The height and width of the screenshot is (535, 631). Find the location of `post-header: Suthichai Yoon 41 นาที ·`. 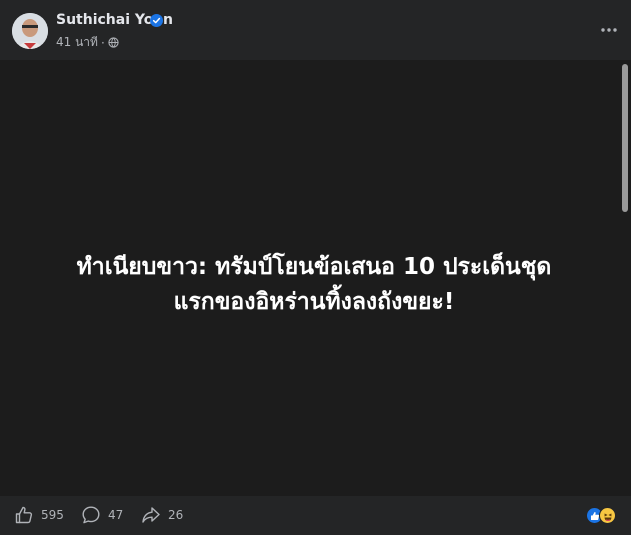

post-header: Suthichai Yoon 41 นาที · is located at coordinates (315, 30).